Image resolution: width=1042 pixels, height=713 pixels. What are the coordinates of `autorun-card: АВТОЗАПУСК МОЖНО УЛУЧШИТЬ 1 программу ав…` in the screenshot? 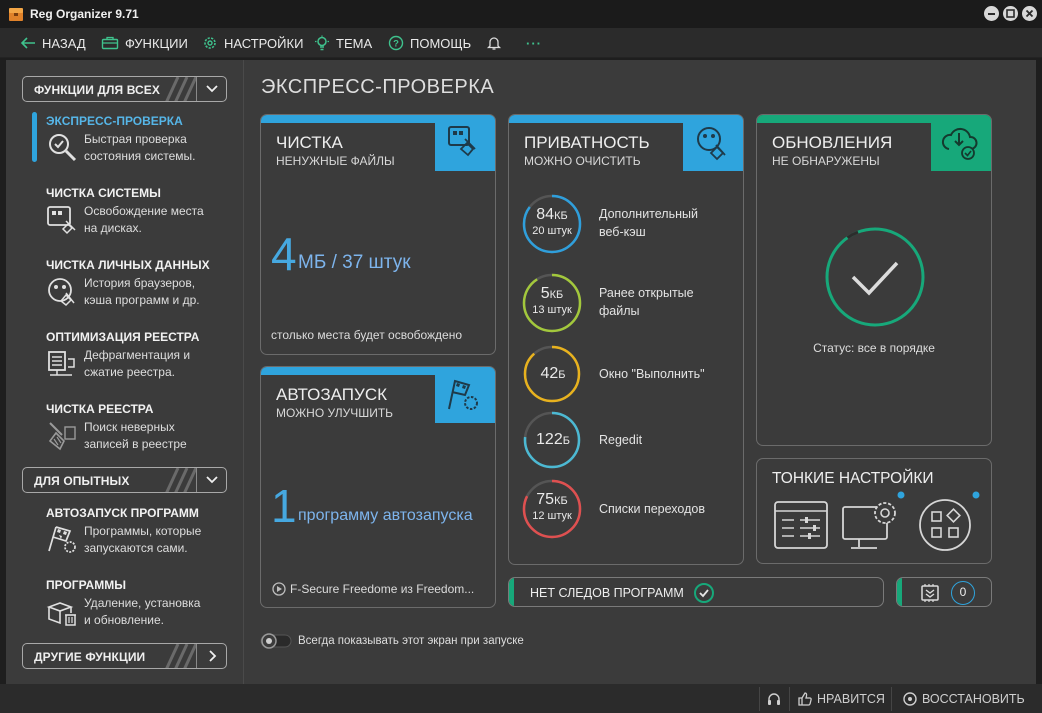 It's located at (378, 487).